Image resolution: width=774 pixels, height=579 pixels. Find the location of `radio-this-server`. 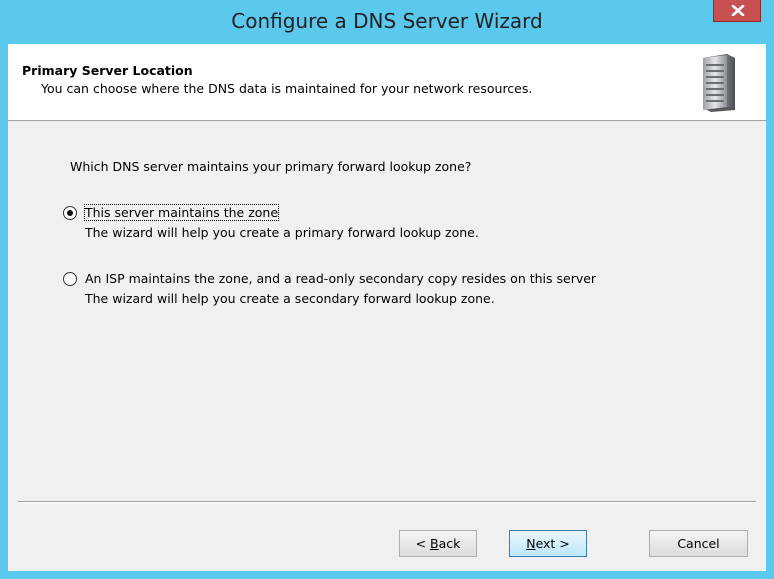

radio-this-server is located at coordinates (70, 213).